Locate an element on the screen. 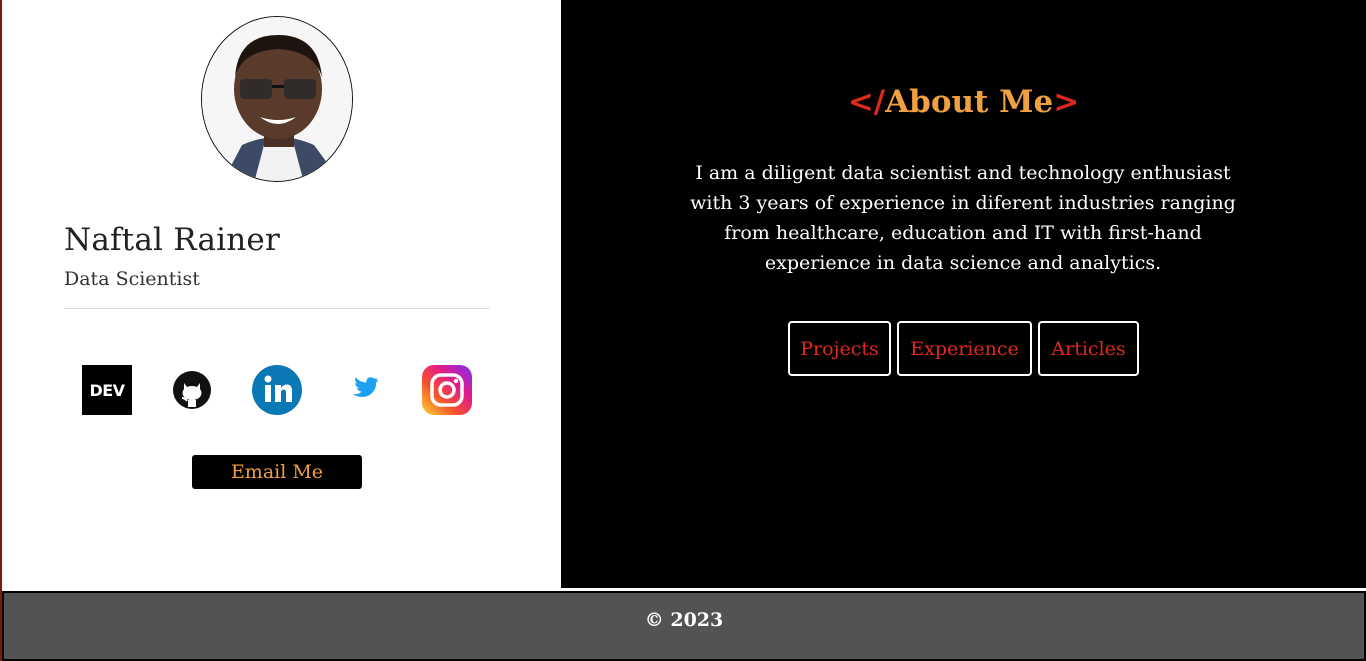  heading-close-bracket: > is located at coordinates (1066, 102).